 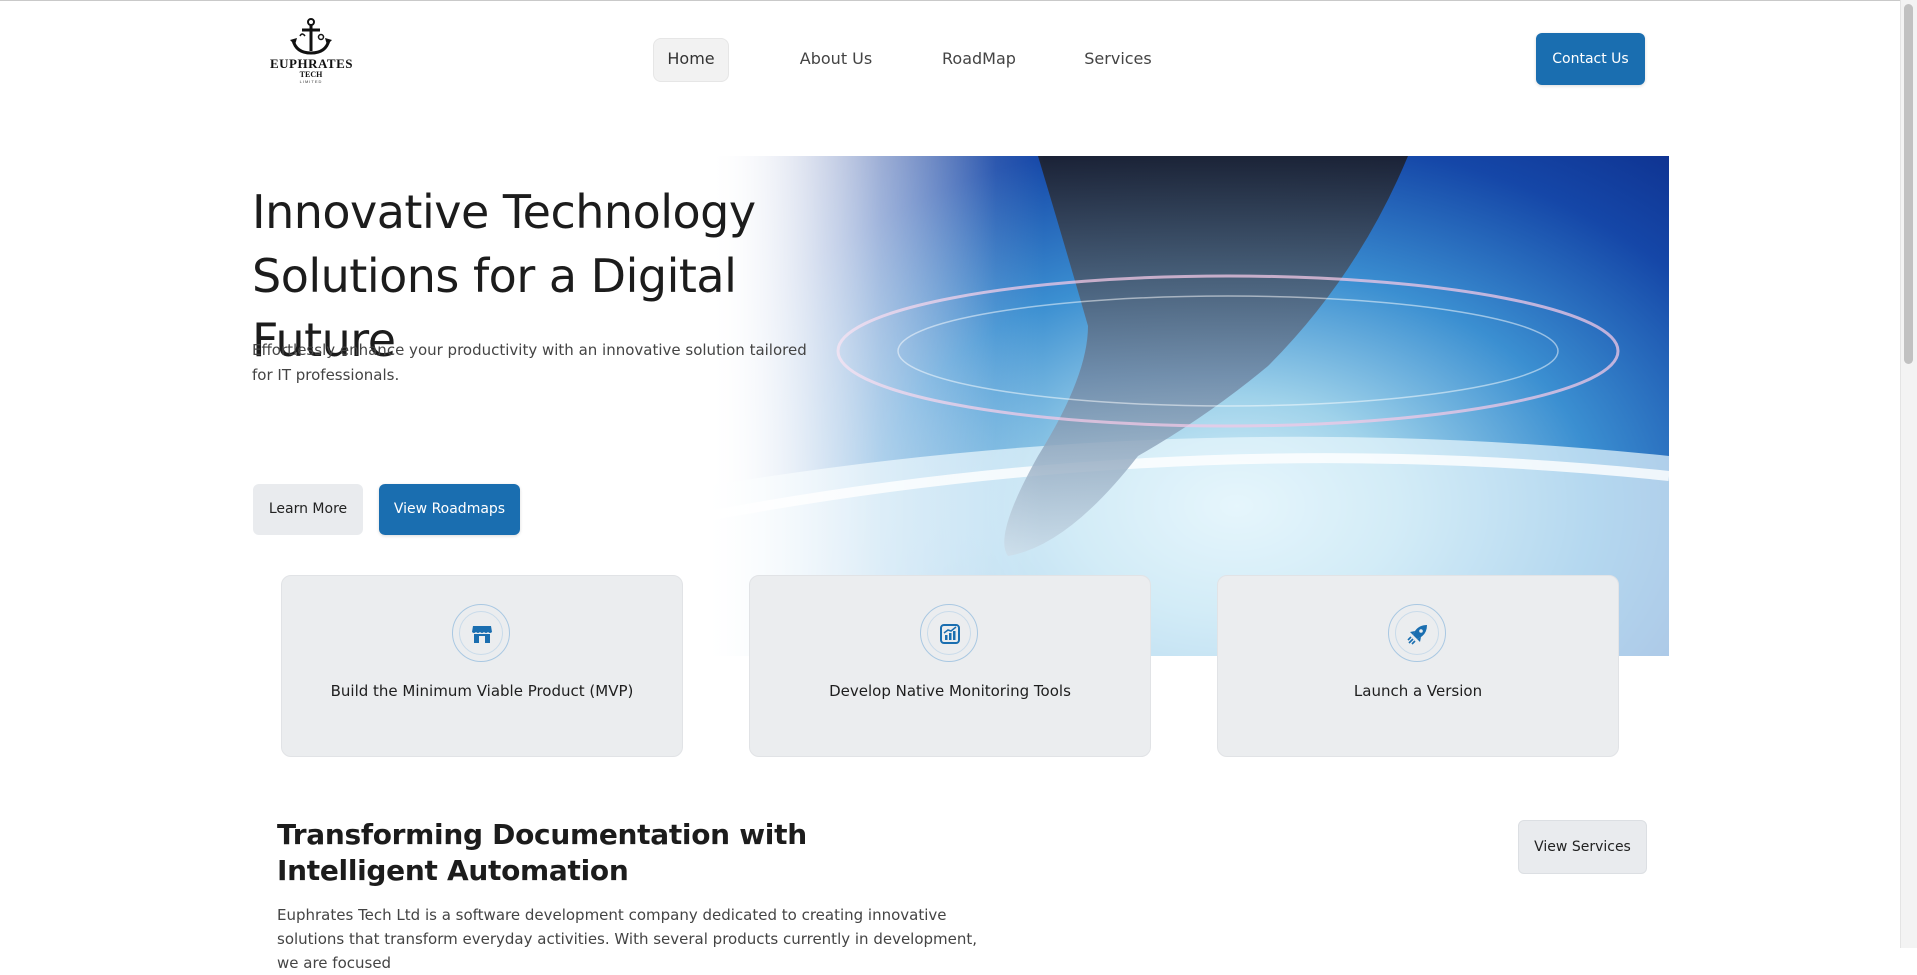 What do you see at coordinates (481, 633) in the screenshot?
I see `storefront-icon` at bounding box center [481, 633].